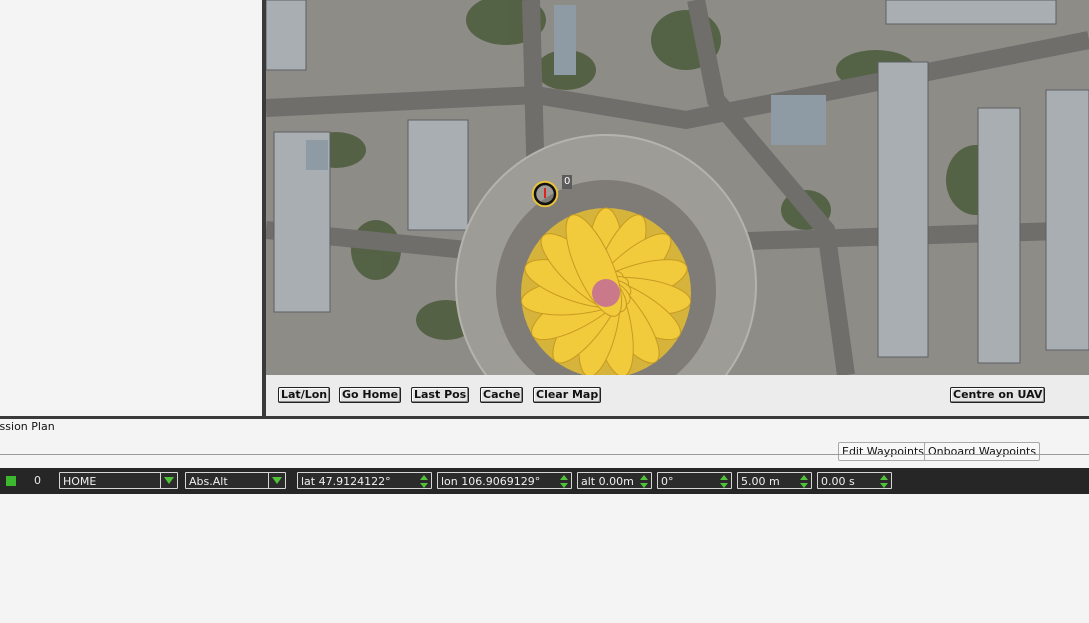  Describe the element at coordinates (567, 182) in the screenshot. I see `waypoint-marker-label: 0` at that location.